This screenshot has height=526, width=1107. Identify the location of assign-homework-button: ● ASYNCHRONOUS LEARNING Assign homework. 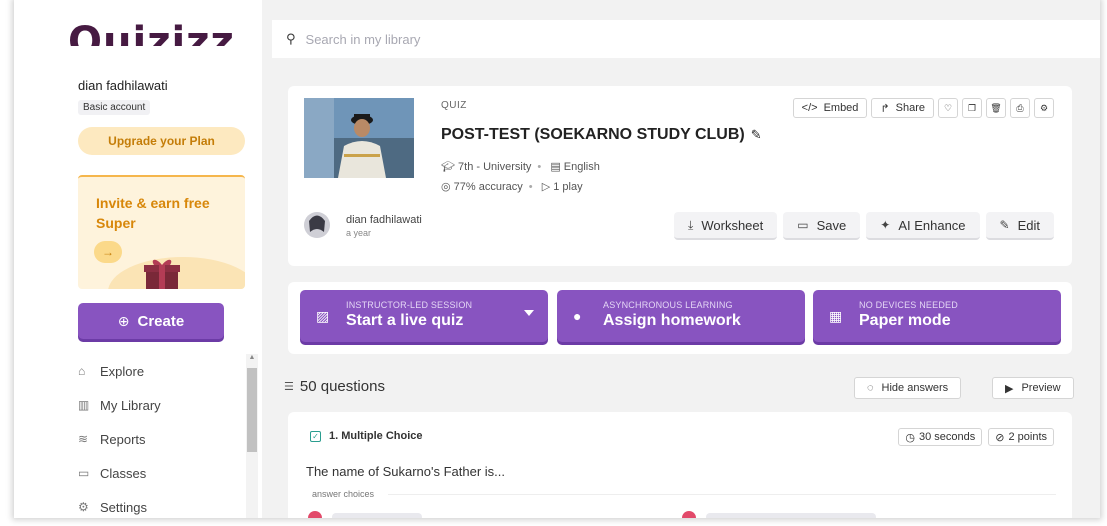
(681, 316).